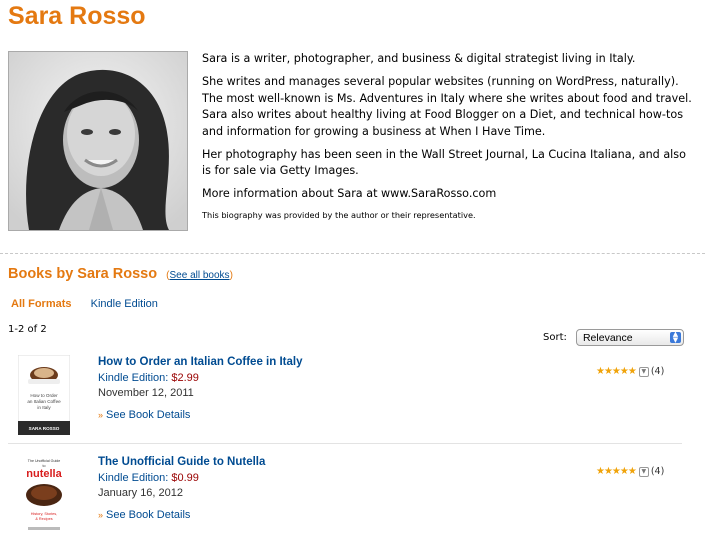  I want to click on book-title-link: How to Order an Italian Coffee in Italy, so click(200, 362).